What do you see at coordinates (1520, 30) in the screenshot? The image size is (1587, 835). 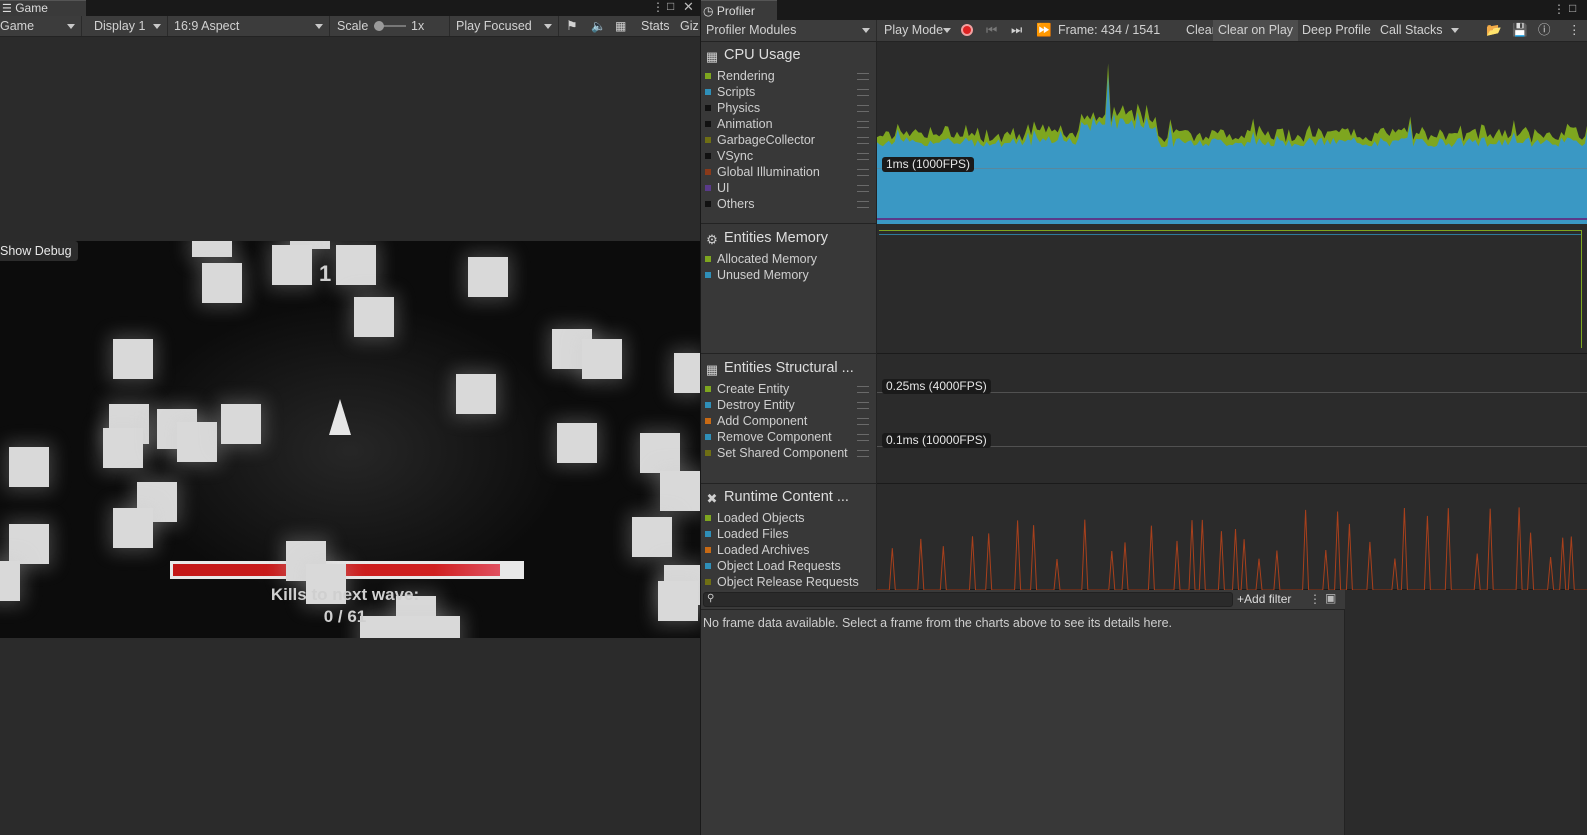 I see `save-icon: 💾` at bounding box center [1520, 30].